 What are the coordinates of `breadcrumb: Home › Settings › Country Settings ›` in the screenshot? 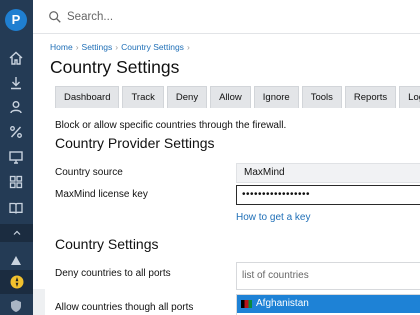 It's located at (121, 47).